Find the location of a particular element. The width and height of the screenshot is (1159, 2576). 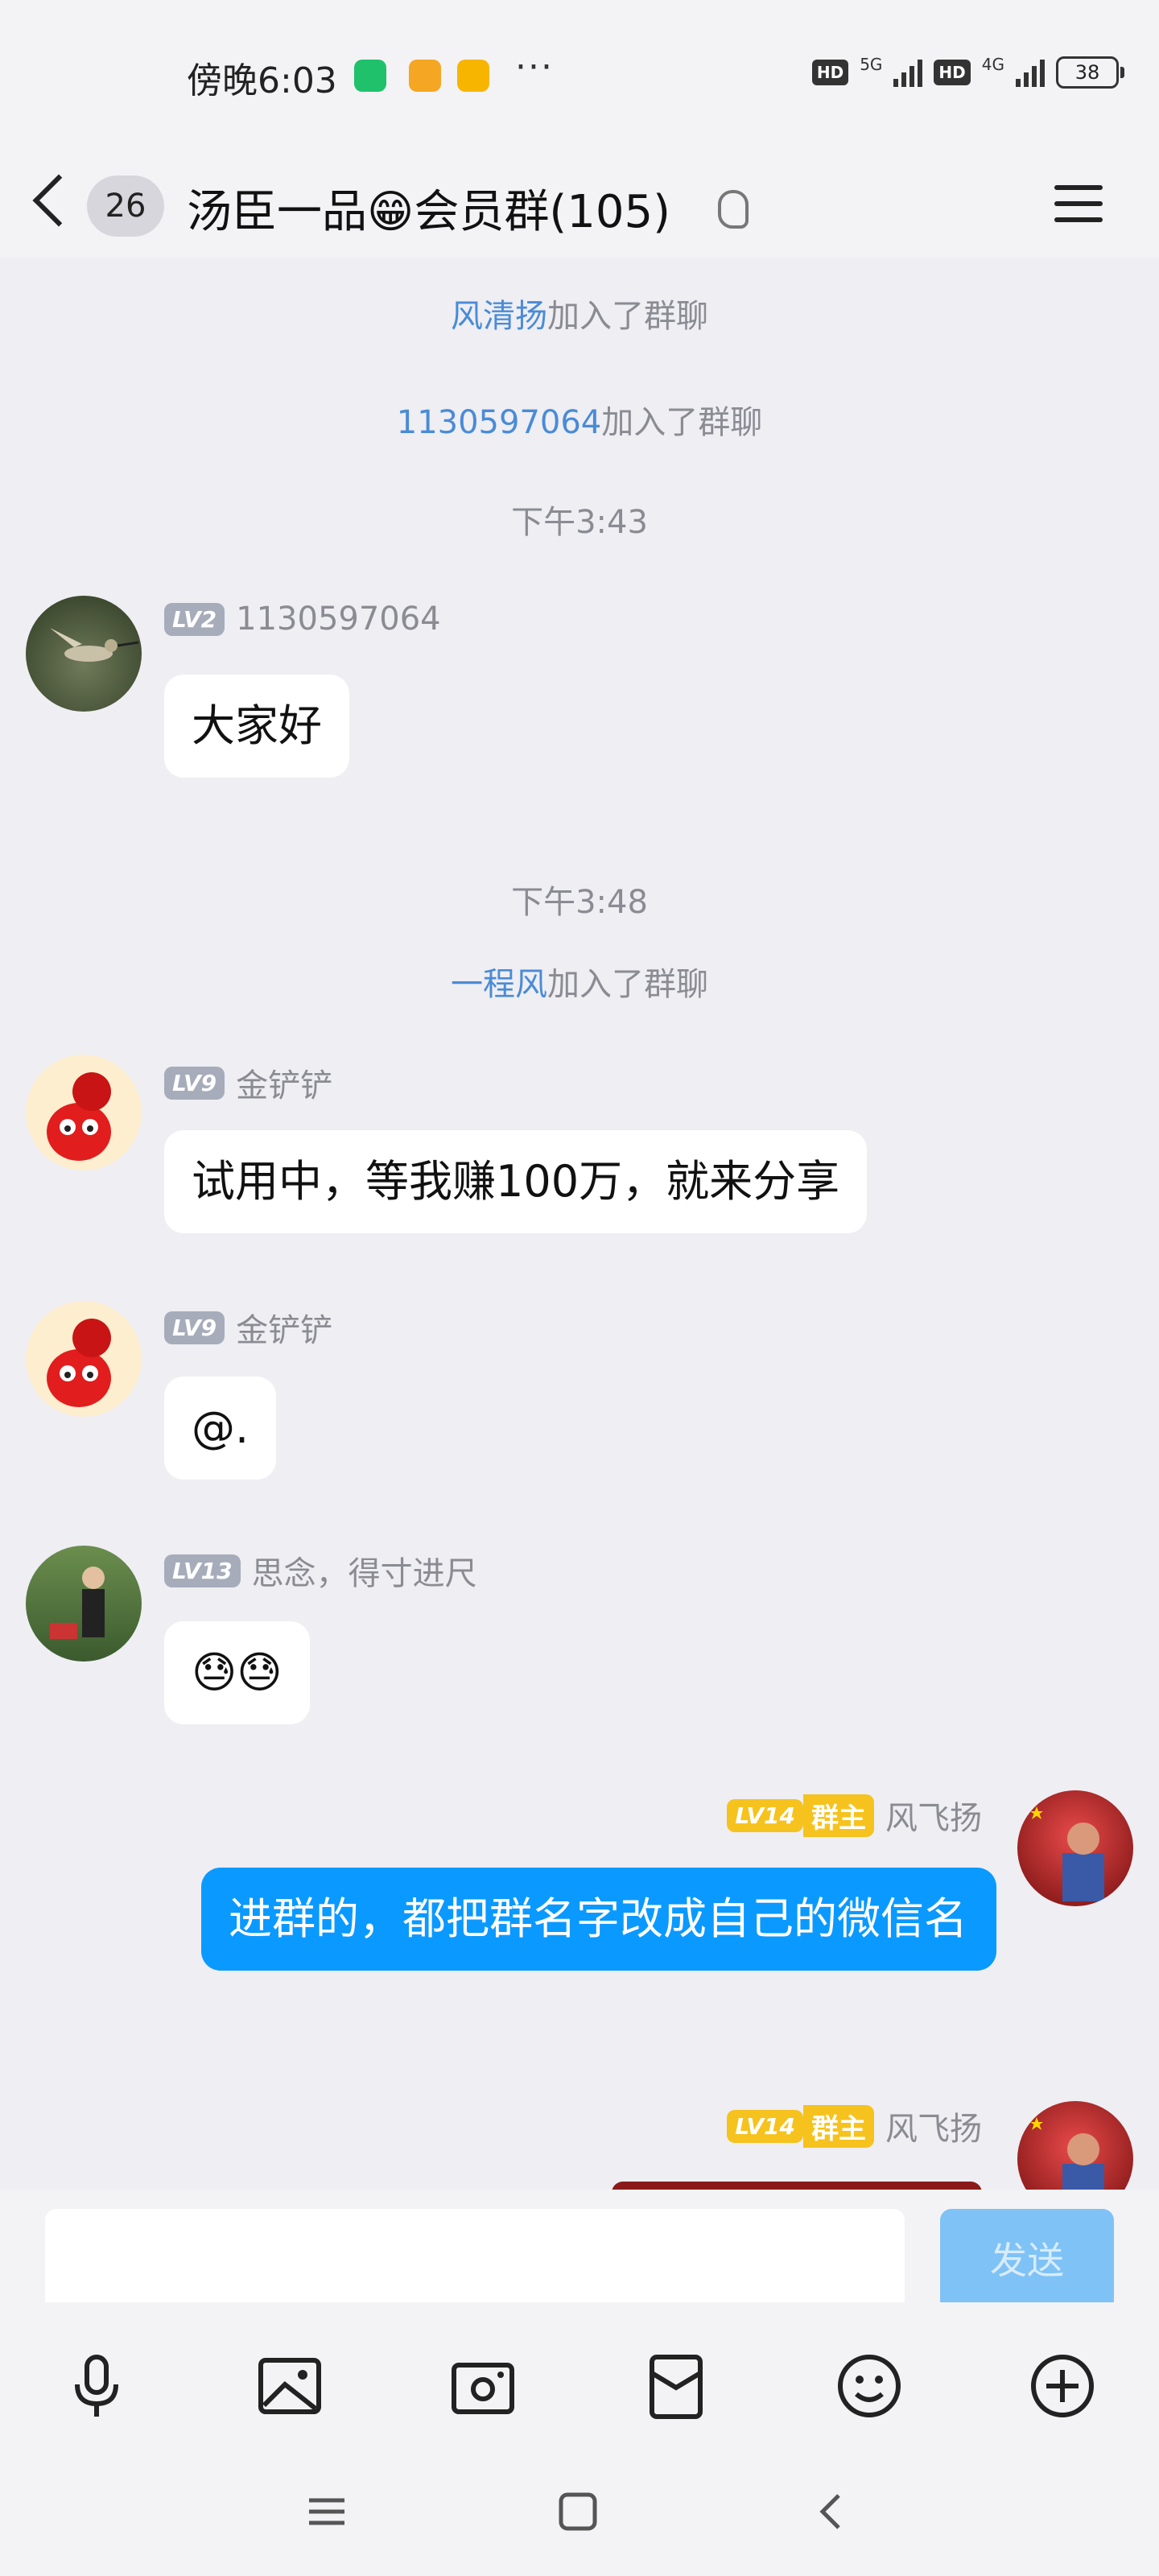

recent-apps-icon is located at coordinates (327, 2512).